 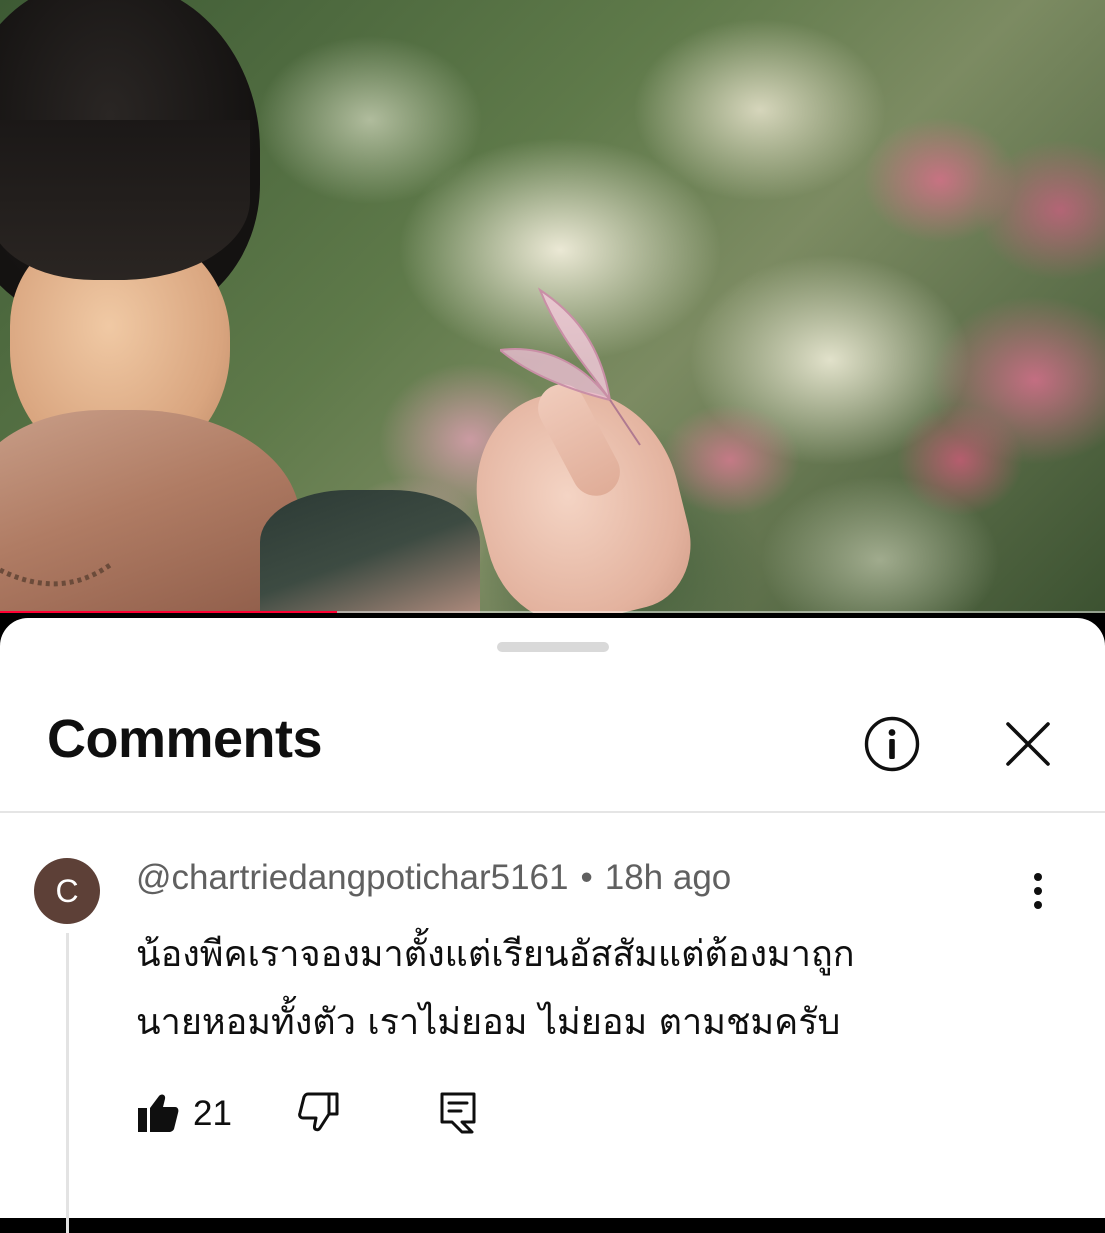 I want to click on dislike-button, so click(x=318, y=1113).